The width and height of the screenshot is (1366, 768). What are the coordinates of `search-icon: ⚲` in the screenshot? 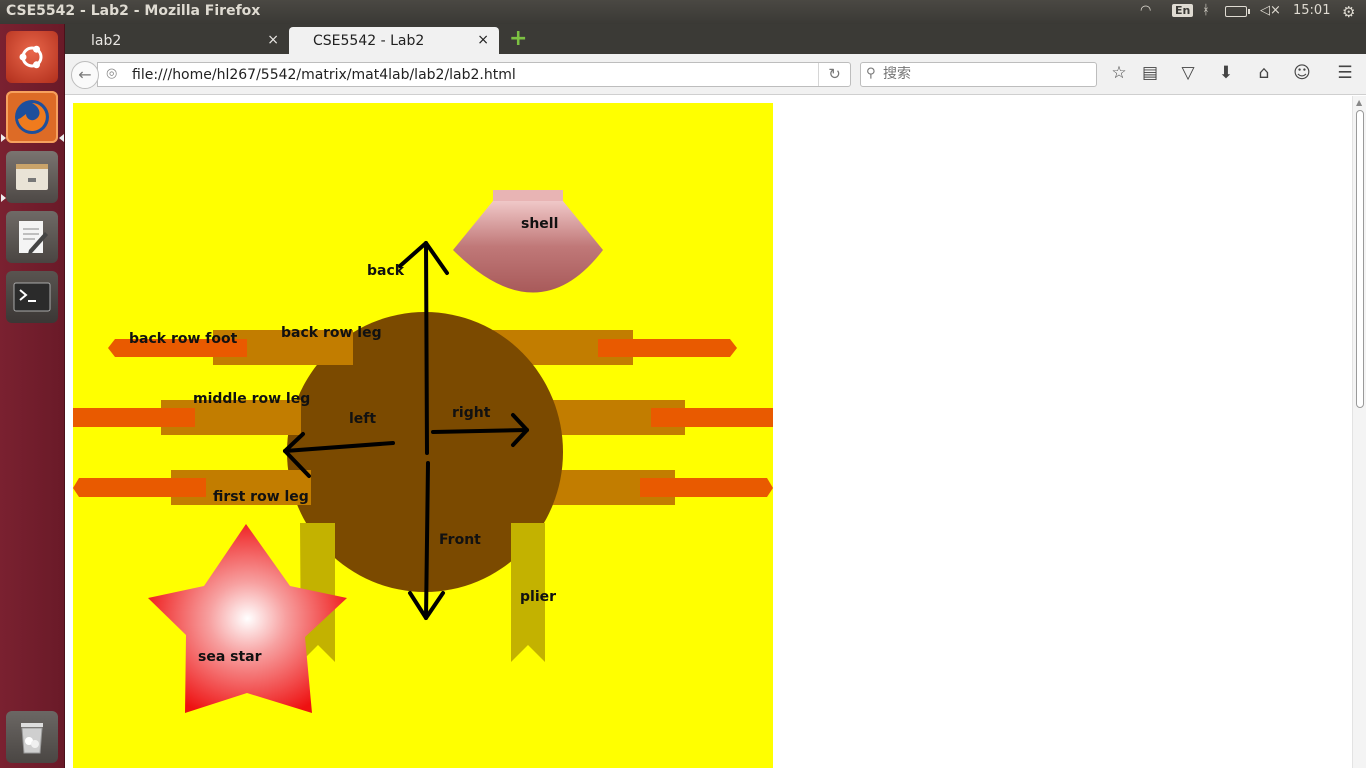 It's located at (871, 73).